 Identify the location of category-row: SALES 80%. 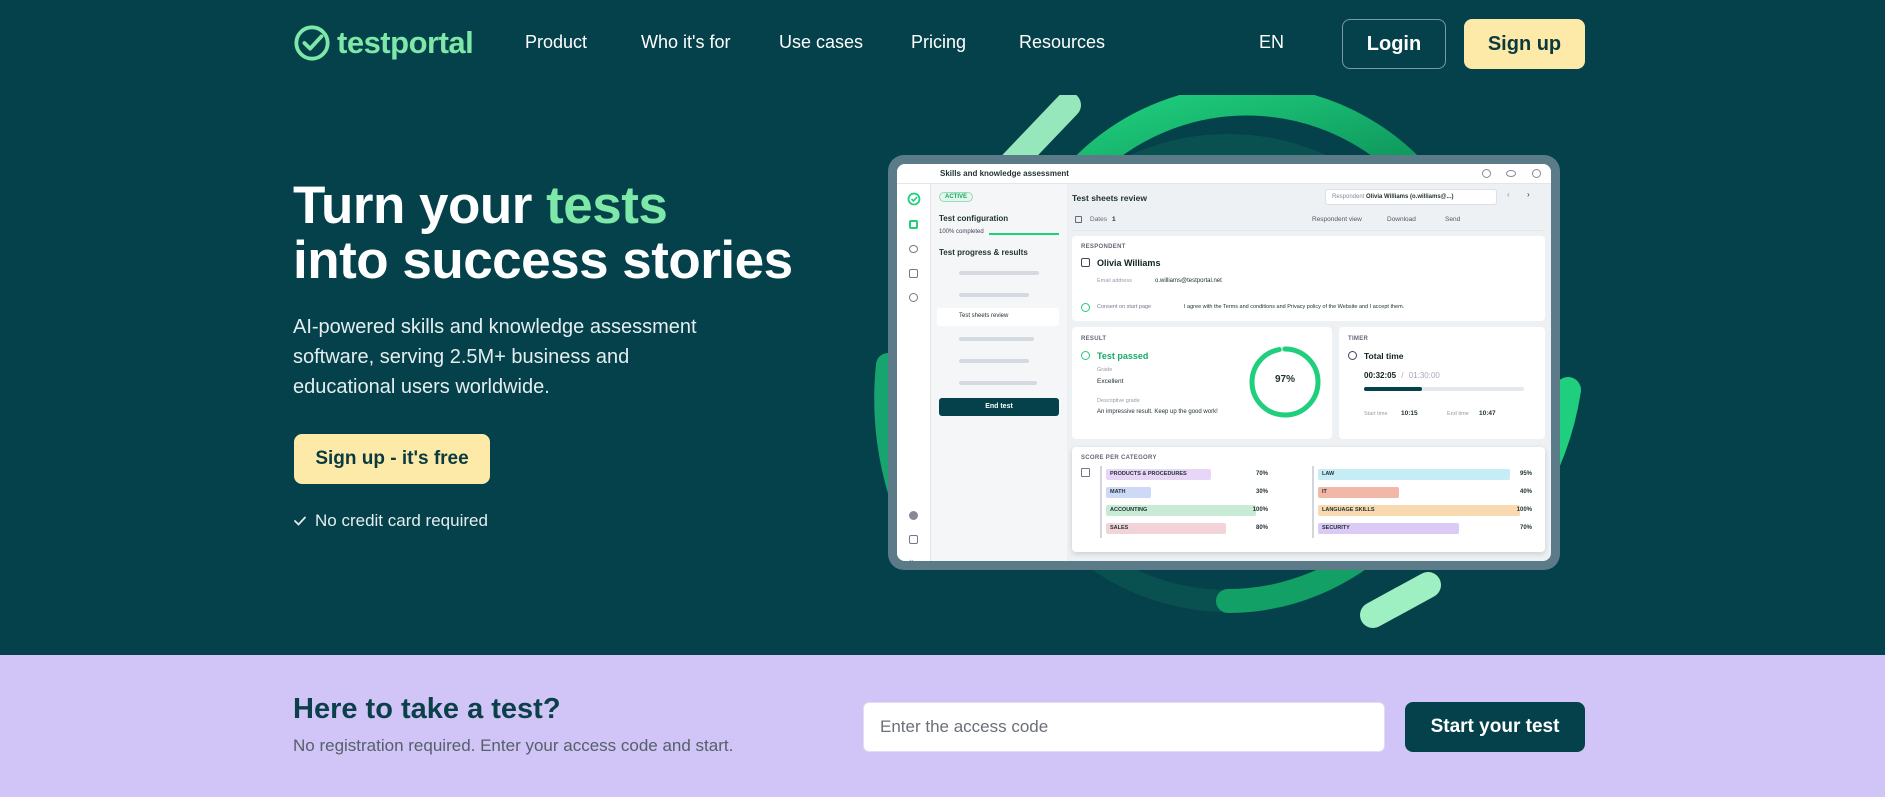
(1185, 529).